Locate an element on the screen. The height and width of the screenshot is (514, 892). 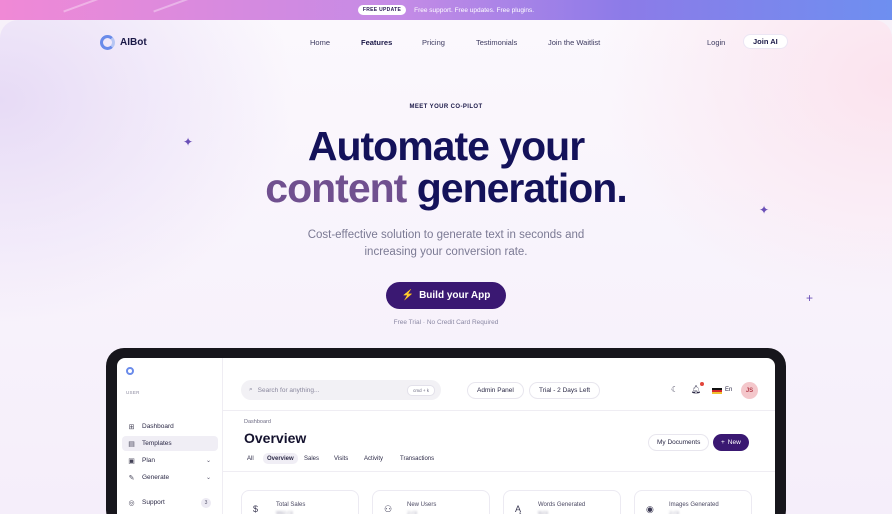
stat-card-images-generated: ◉ Images Generated 273 is located at coordinates (693, 502).